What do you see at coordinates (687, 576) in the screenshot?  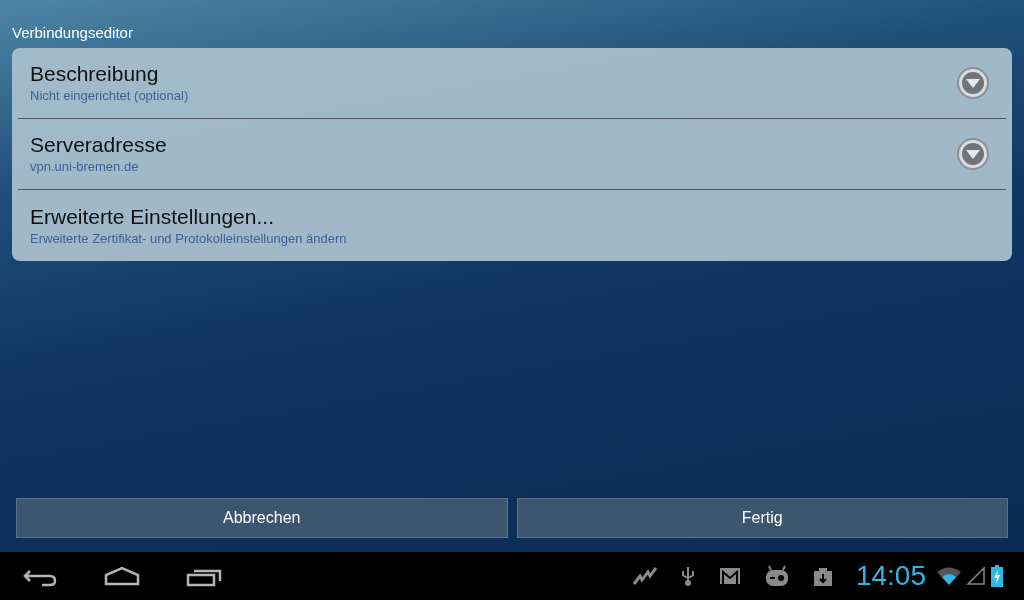 I see `usb-icon` at bounding box center [687, 576].